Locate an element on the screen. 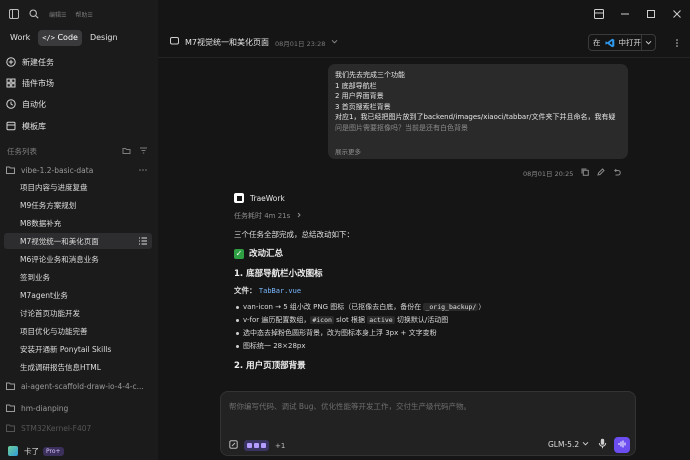 The image size is (690, 460). nav-automation-label: 自动化 is located at coordinates (34, 104).